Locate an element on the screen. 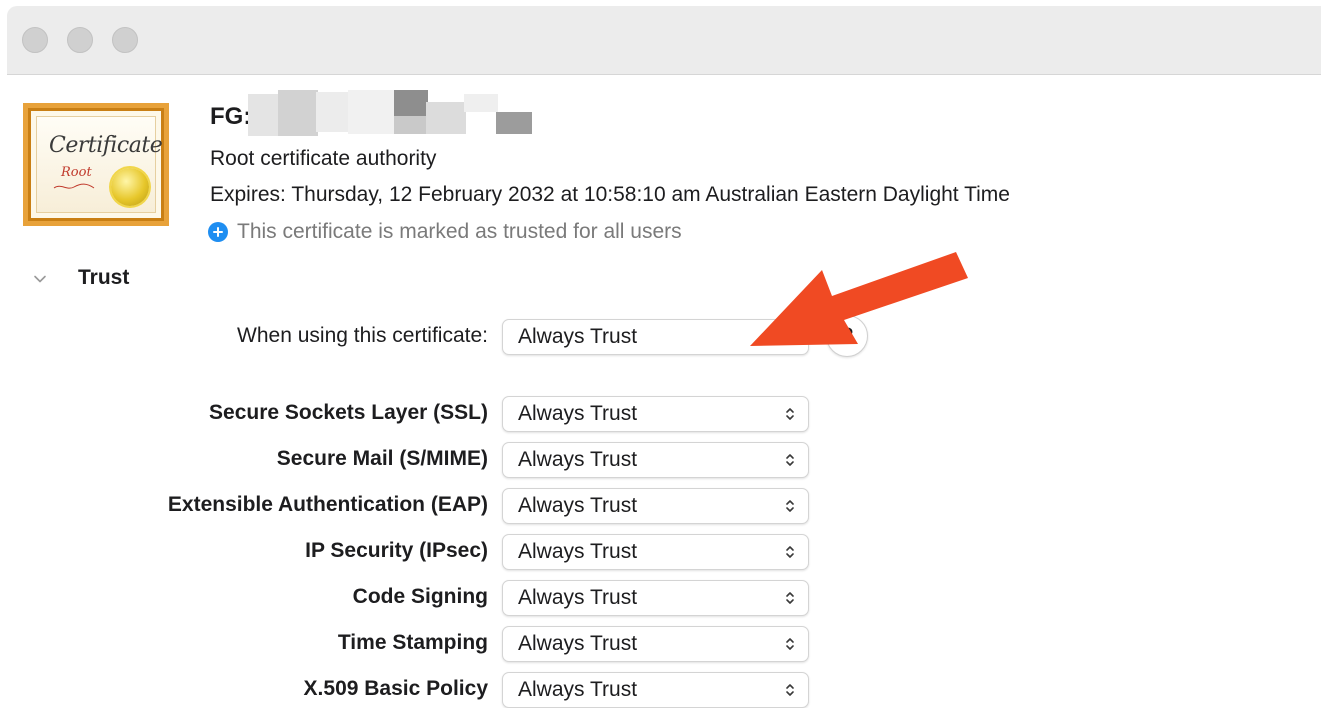 The height and width of the screenshot is (708, 1321). trust-section-toggle: Trust is located at coordinates (80, 278).